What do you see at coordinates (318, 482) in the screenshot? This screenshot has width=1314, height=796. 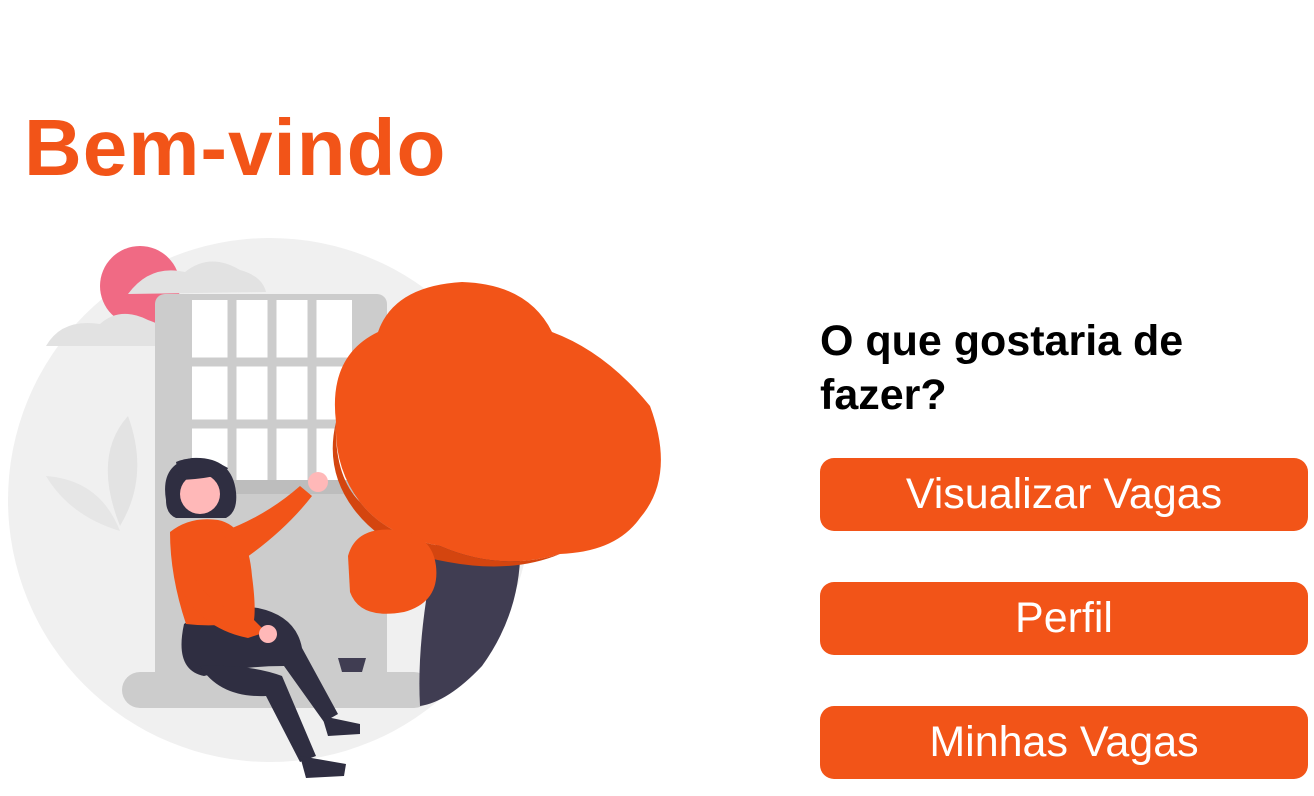 I see `hand` at bounding box center [318, 482].